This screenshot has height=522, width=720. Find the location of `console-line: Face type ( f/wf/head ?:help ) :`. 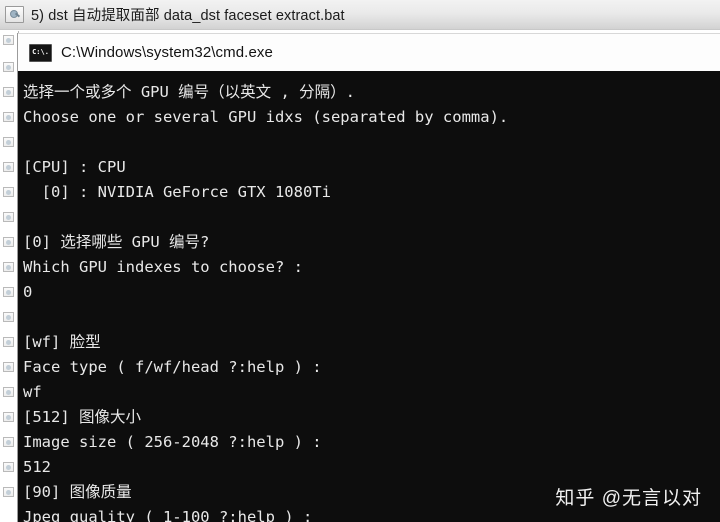

console-line: Face type ( f/wf/head ?:help ) : is located at coordinates (172, 367).